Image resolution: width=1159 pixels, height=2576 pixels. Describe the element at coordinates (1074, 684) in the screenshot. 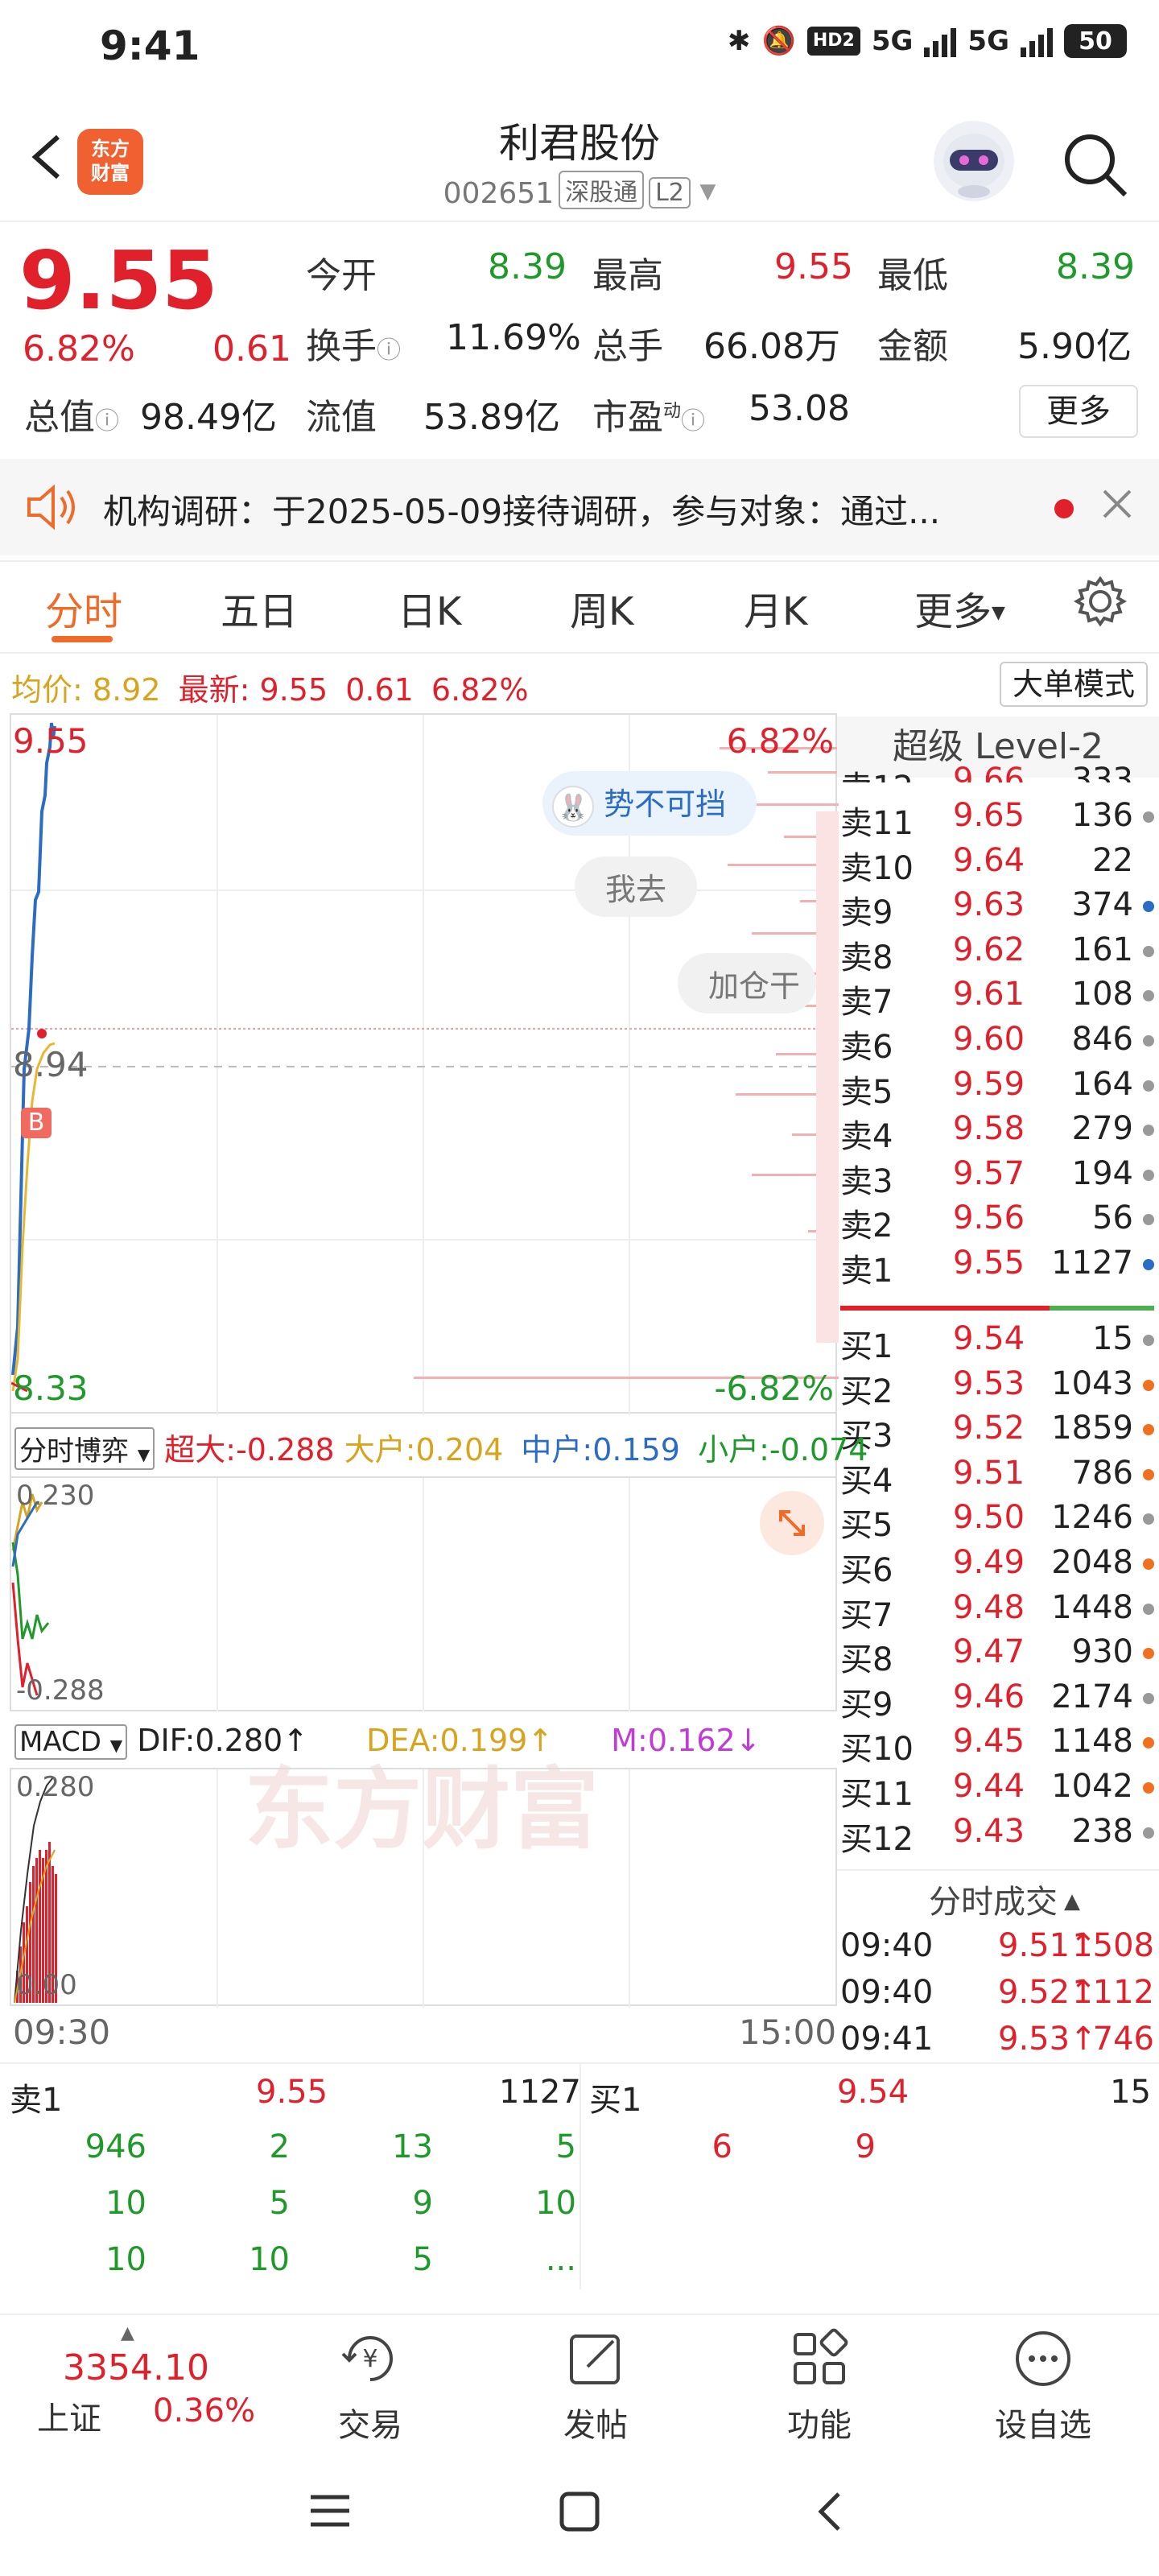

I see `big-order-mode-button: 大单模式` at that location.